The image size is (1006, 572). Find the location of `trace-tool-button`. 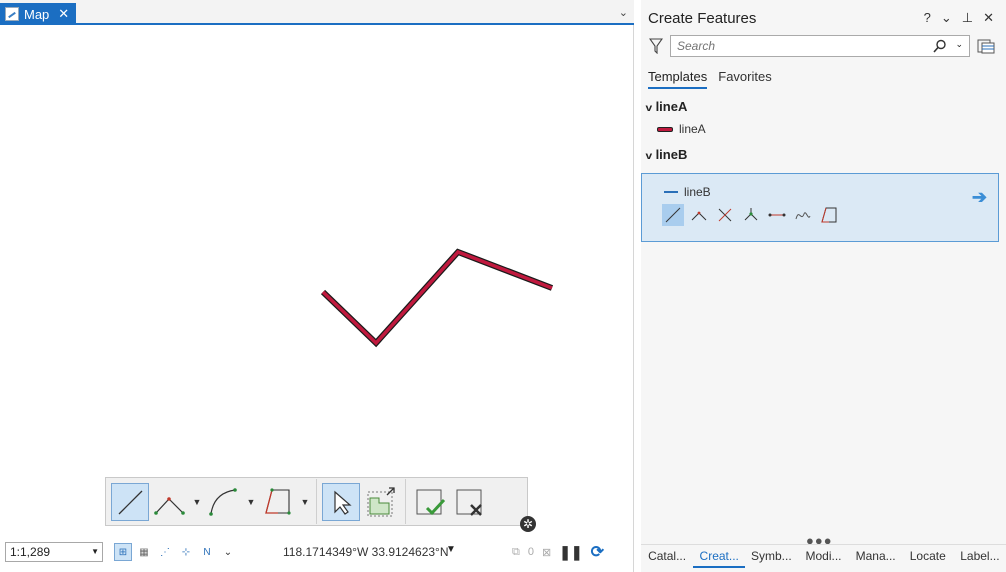

trace-tool-button is located at coordinates (278, 502).